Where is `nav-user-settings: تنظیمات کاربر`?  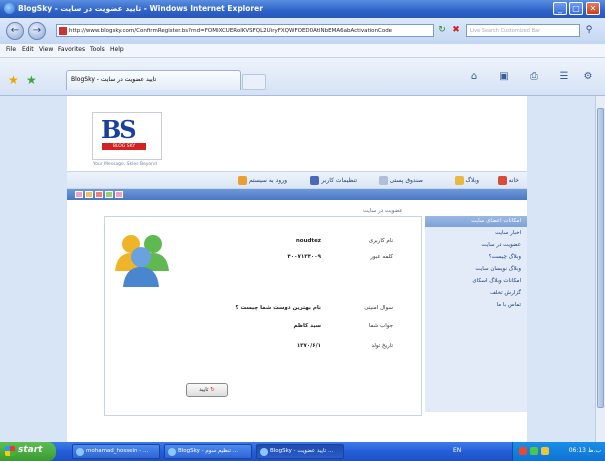
nav-user-settings: تنظیمات کاربر is located at coordinates (332, 180).